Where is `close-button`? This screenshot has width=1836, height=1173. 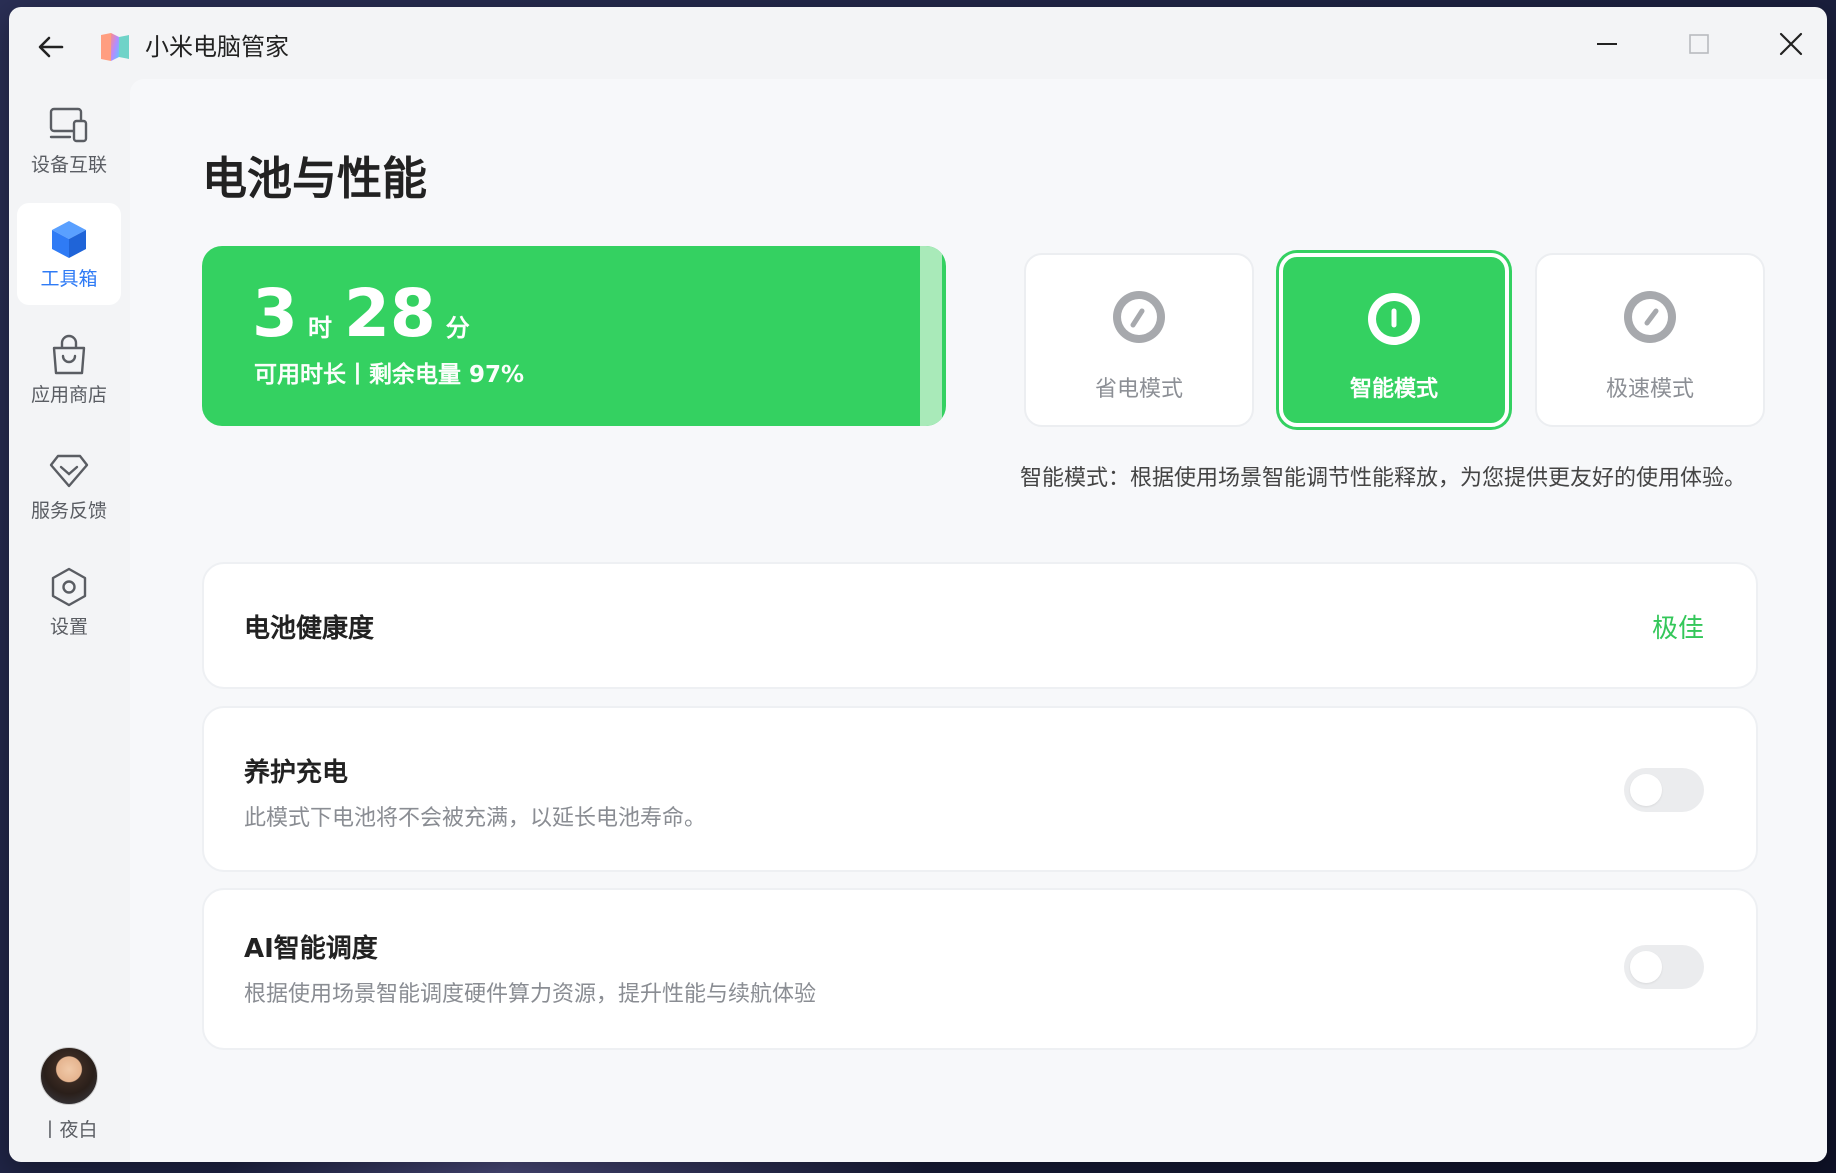
close-button is located at coordinates (1791, 44).